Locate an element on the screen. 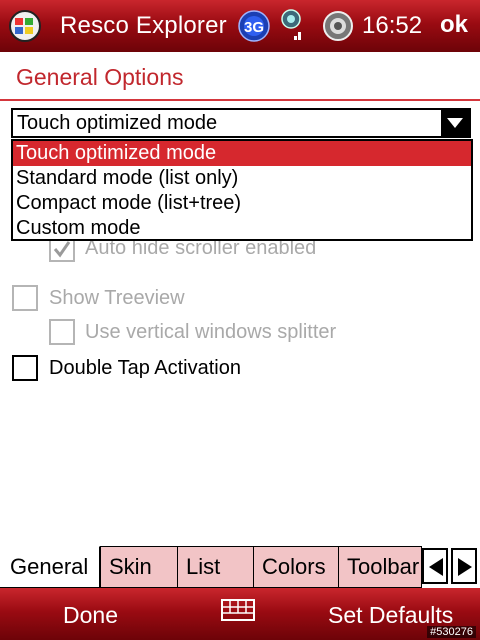 The width and height of the screenshot is (480, 640). watermark-label: #530276 is located at coordinates (451, 632).